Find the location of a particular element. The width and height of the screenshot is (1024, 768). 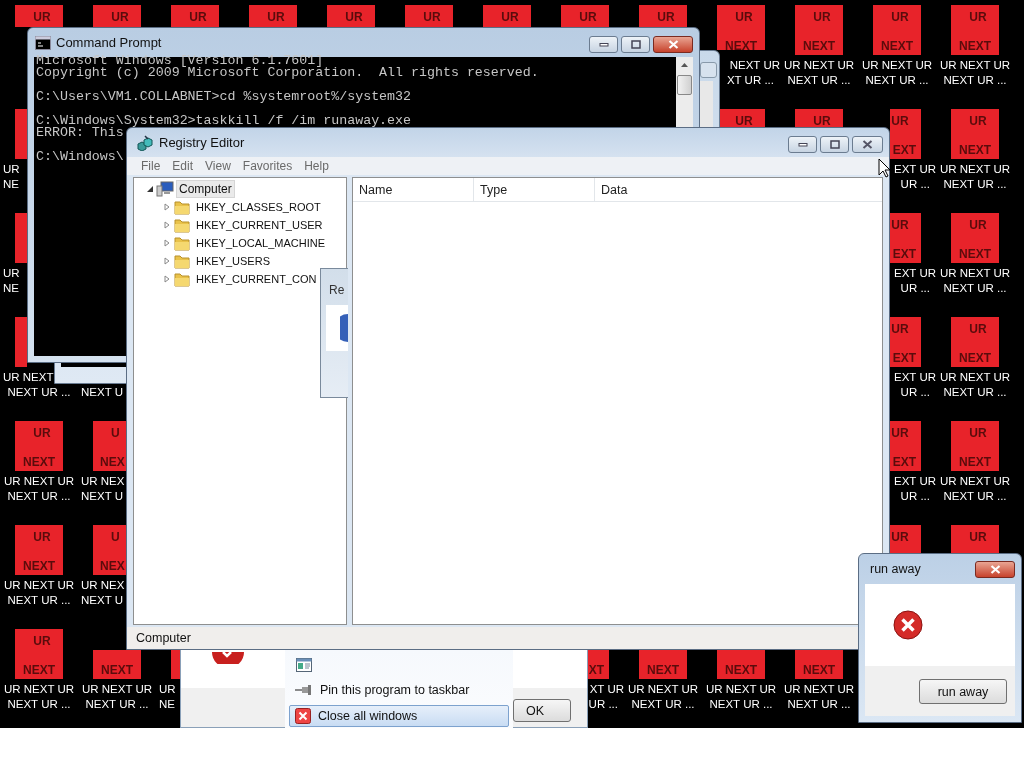

menu-item: File is located at coordinates (151, 166).